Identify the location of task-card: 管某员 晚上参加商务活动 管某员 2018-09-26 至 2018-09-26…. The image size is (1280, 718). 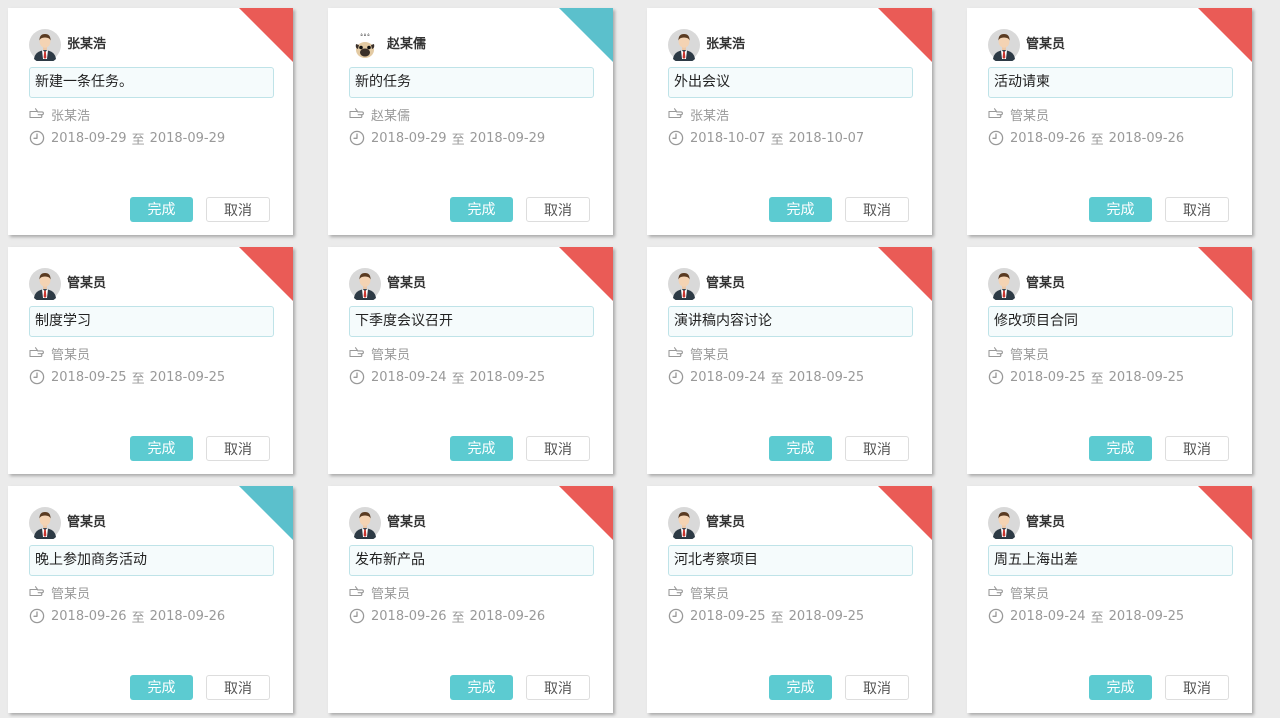
(150, 599).